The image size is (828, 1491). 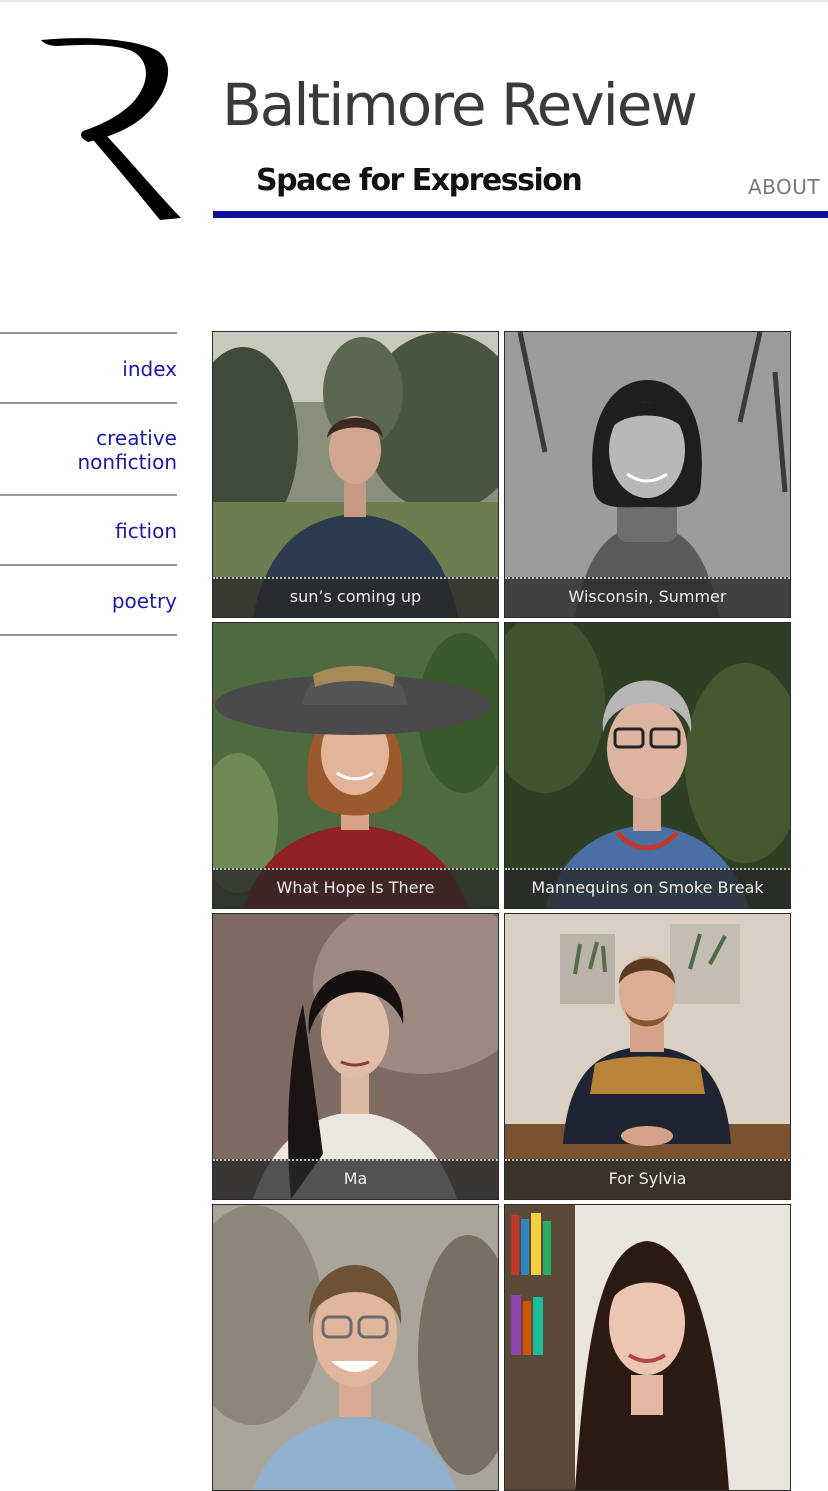 I want to click on site-tagline: Space for Expression, so click(x=419, y=180).